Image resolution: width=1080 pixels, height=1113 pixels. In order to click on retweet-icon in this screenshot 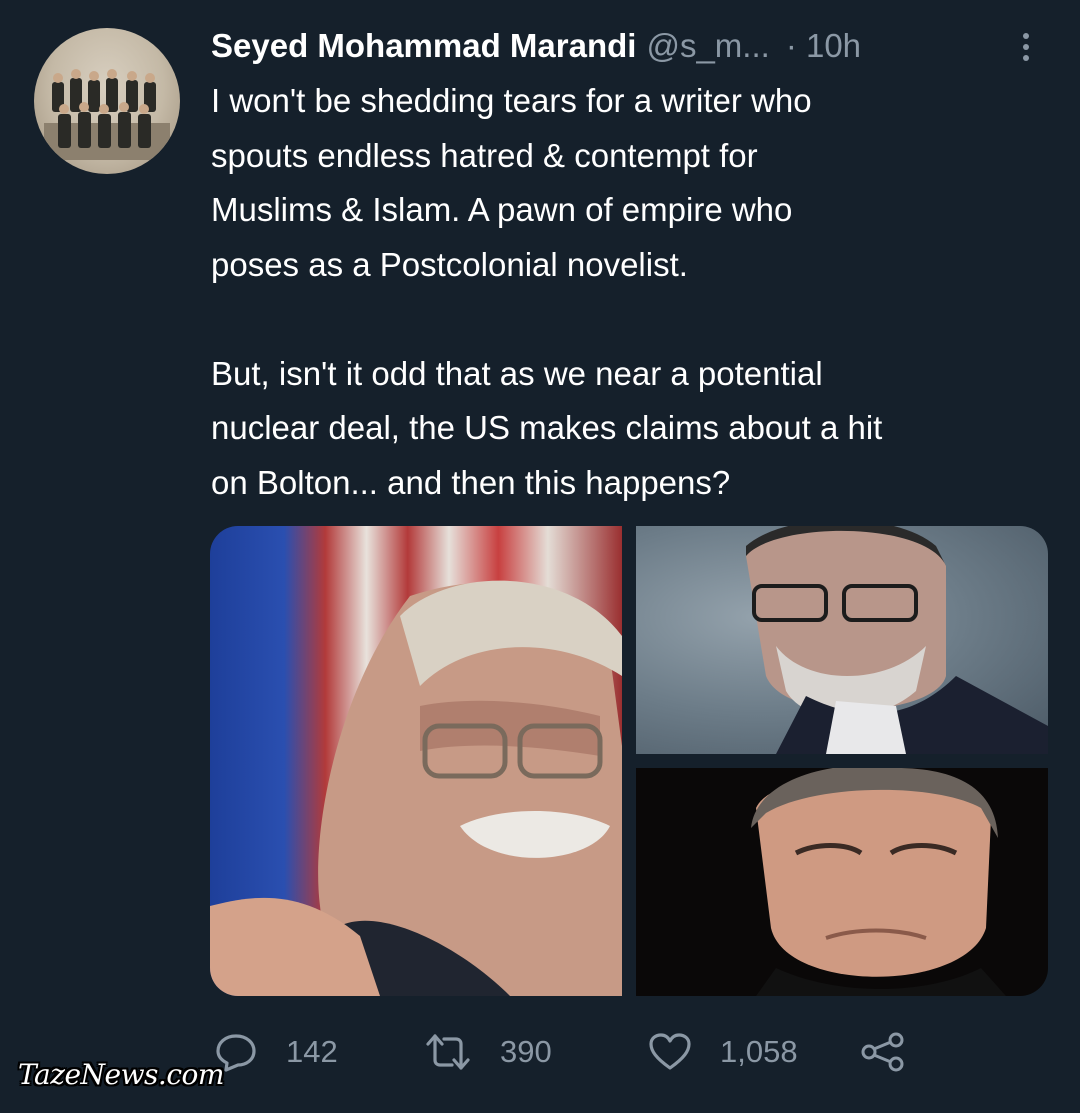, I will do `click(448, 1052)`.